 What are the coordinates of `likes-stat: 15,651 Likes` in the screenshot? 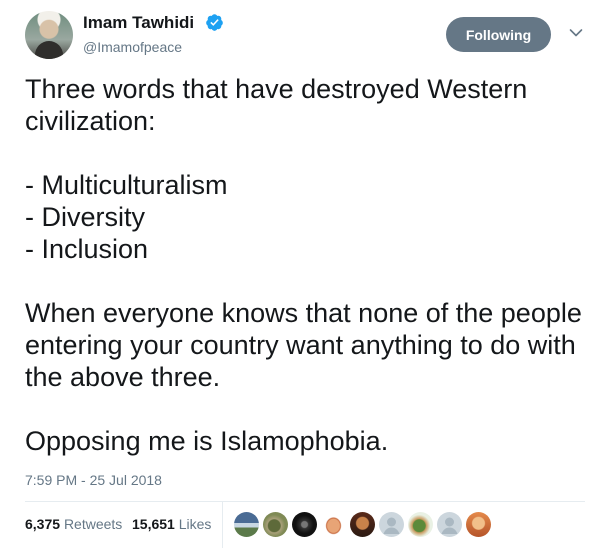 It's located at (171, 524).